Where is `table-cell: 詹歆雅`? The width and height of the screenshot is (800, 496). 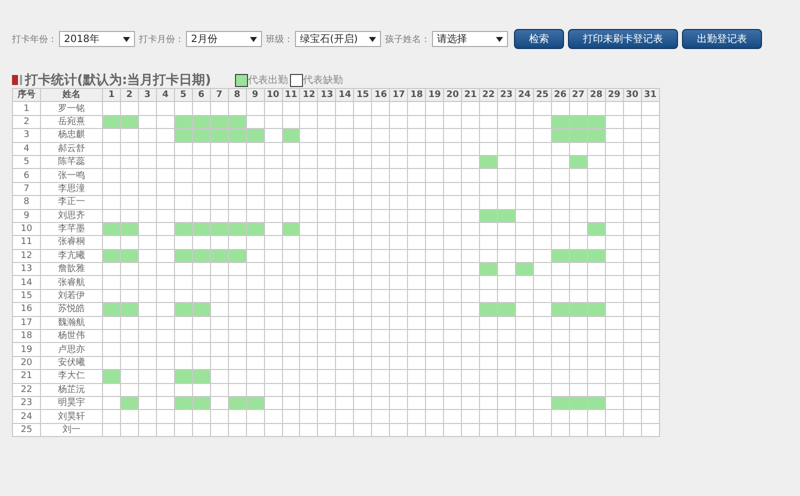
table-cell: 詹歆雅 is located at coordinates (71, 269).